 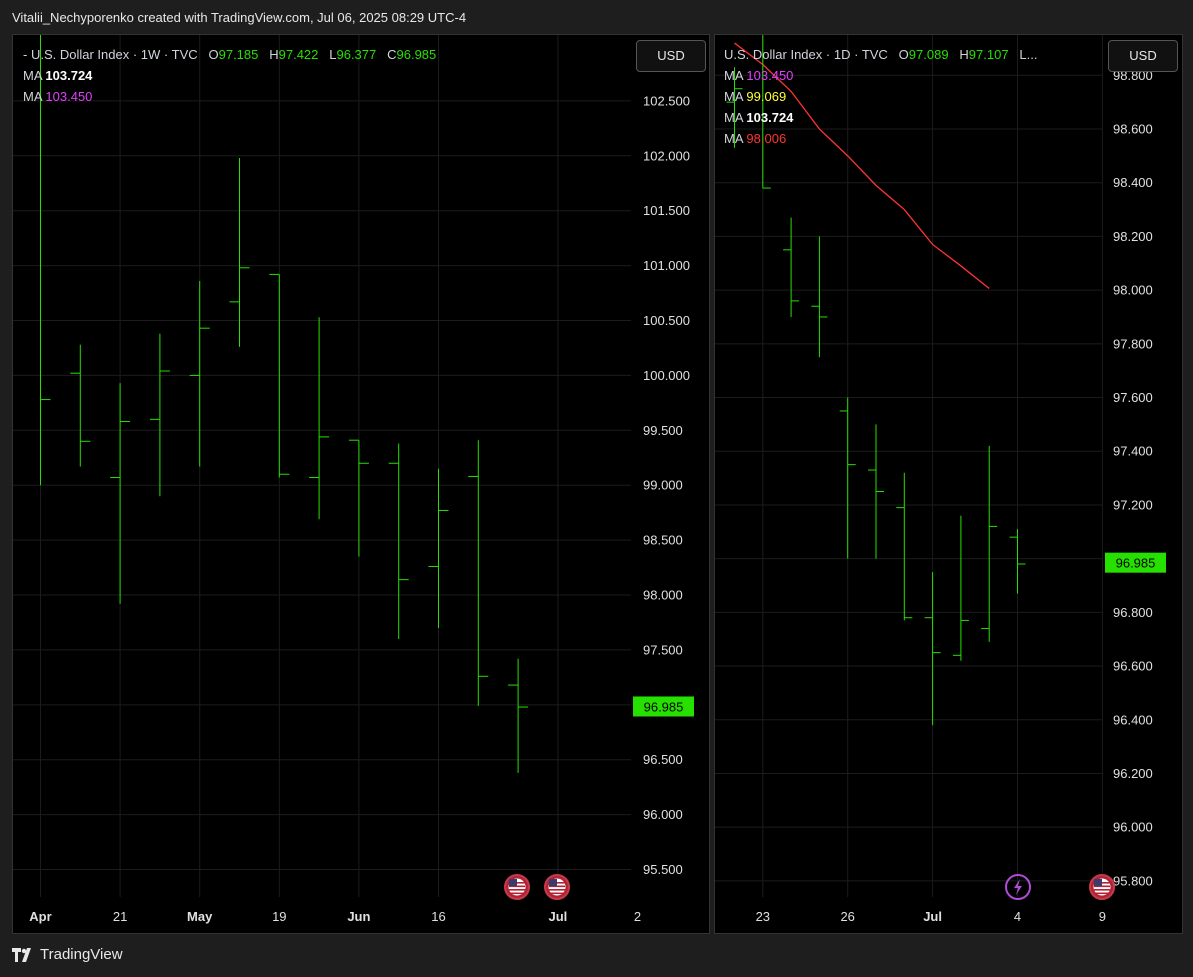 I want to click on y-tick-label: 99.500, so click(x=663, y=430).